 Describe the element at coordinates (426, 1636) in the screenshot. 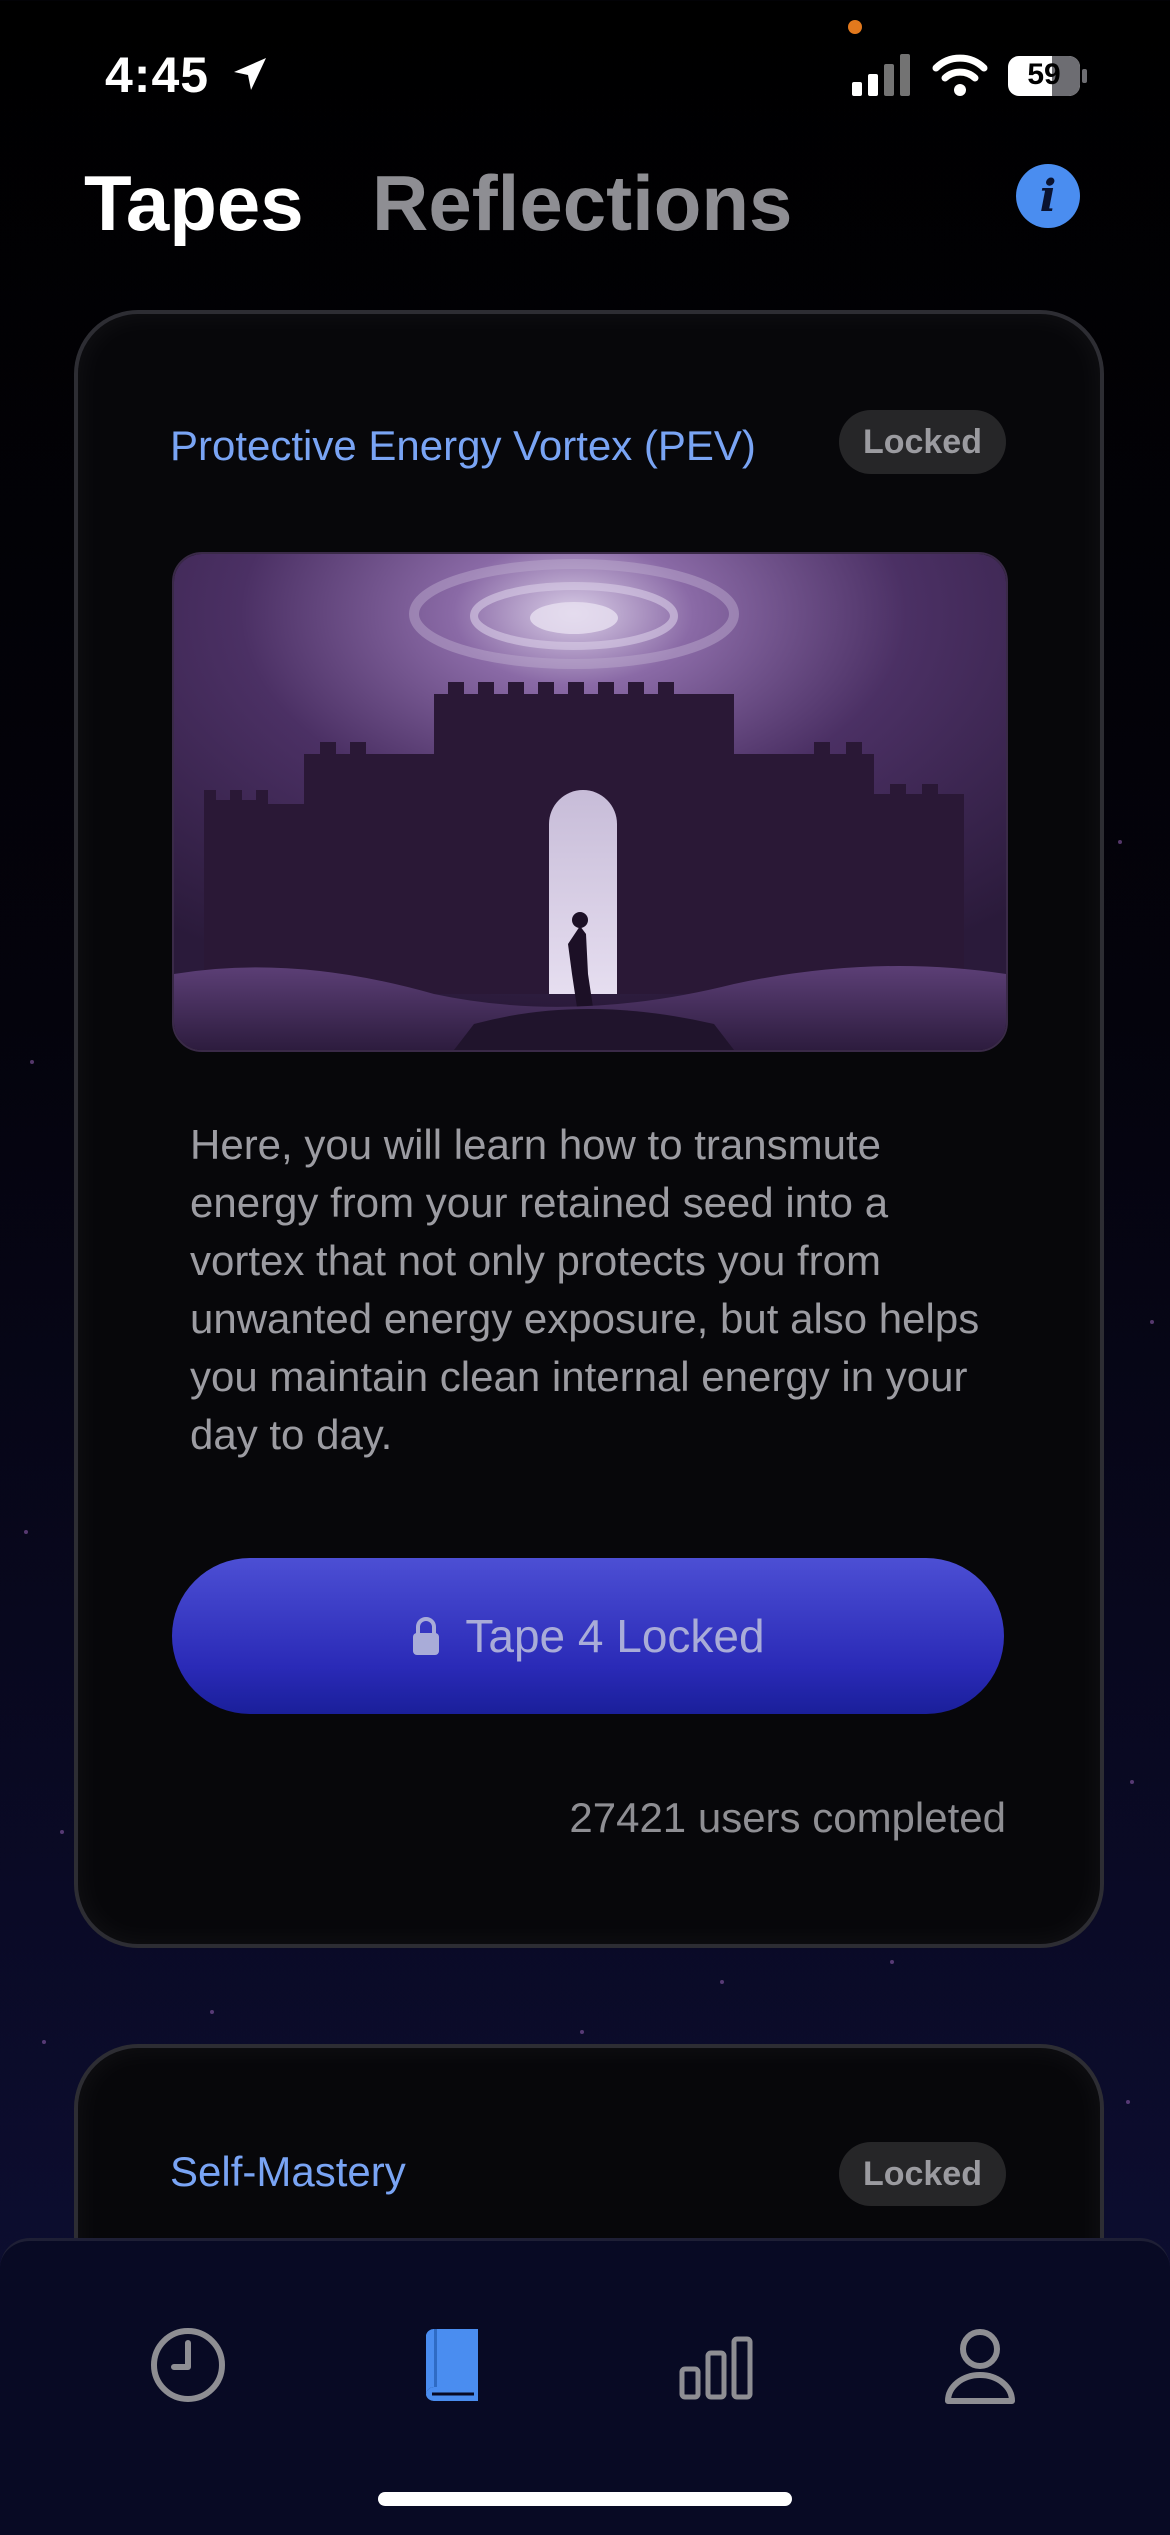

I see `lock-icon` at that location.